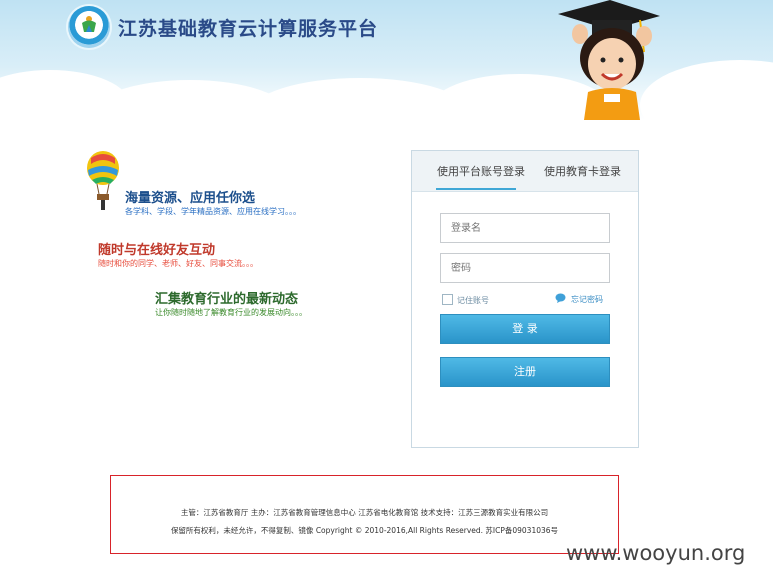  I want to click on remember-account-checkbox, so click(447, 299).